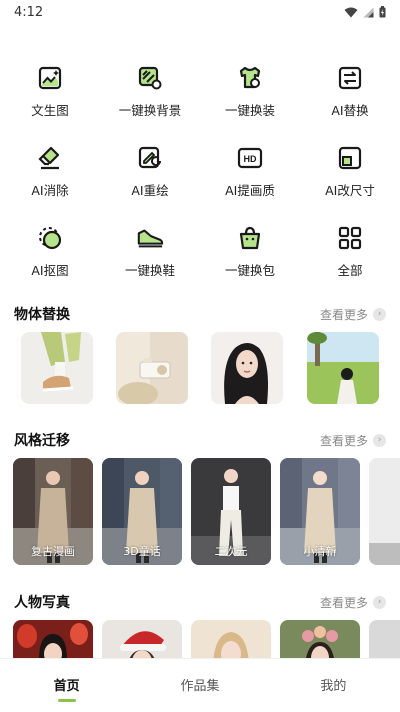 This screenshot has width=400, height=712. I want to click on tool-ai-erase: AI消除, so click(50, 180).